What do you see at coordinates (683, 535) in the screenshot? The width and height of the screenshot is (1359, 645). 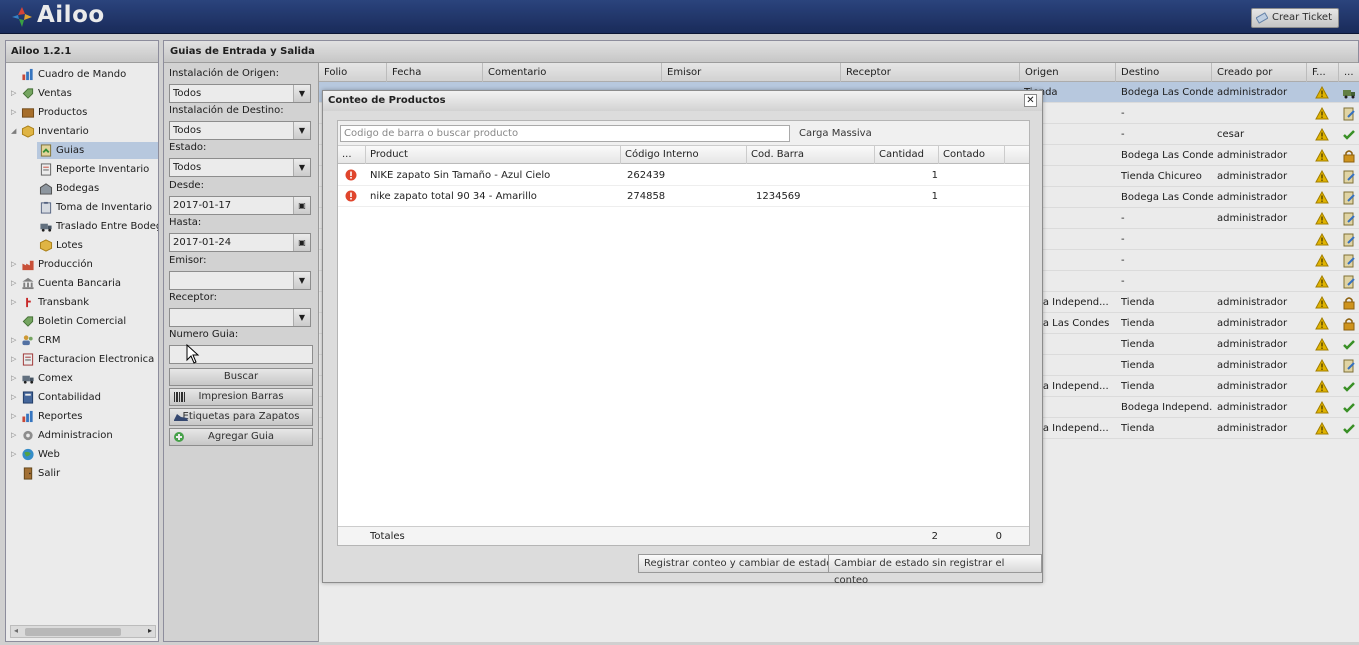 I see `conteo-totals-row: Totales 2 0` at bounding box center [683, 535].